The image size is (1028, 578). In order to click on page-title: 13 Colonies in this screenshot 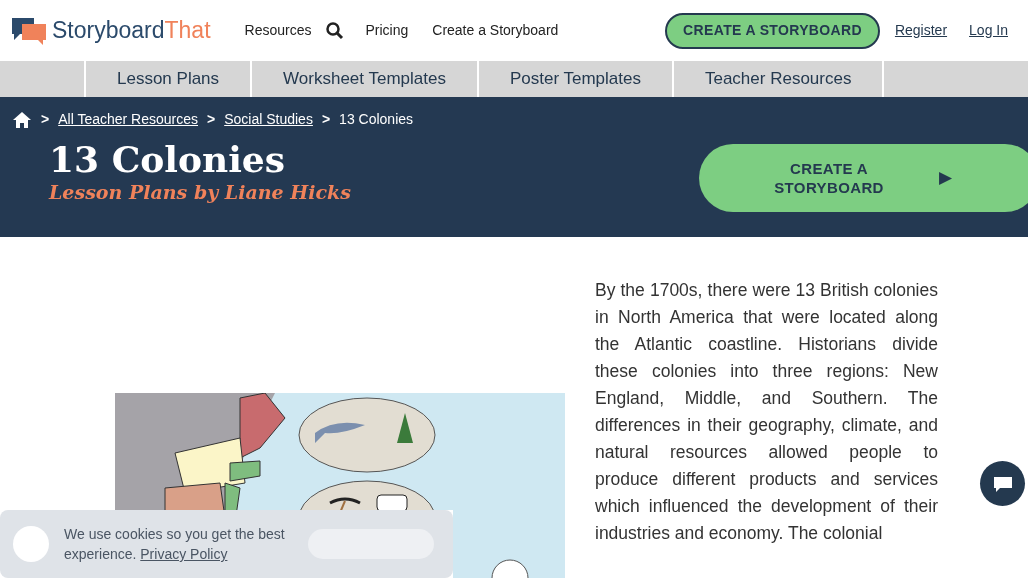, I will do `click(167, 159)`.